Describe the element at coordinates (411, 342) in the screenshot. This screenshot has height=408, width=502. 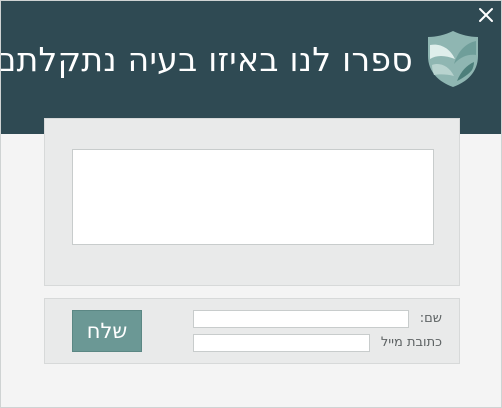
I see `email-label: כתובת מייל` at that location.